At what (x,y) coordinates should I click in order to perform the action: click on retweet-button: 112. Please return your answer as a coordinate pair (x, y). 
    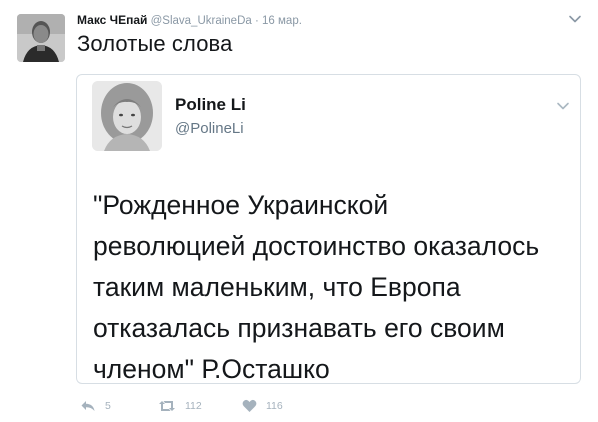
    Looking at the image, I should click on (180, 406).